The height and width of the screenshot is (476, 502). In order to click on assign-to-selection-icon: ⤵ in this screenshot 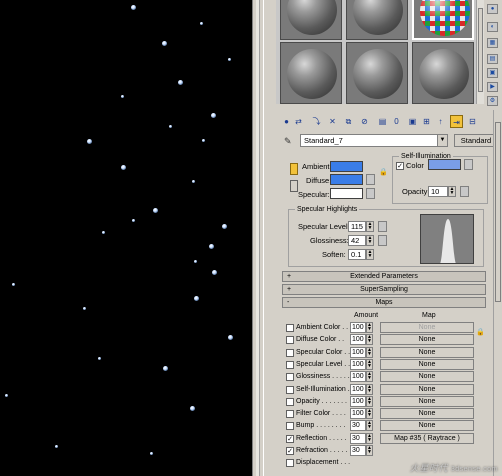, I will do `click(316, 121)`.